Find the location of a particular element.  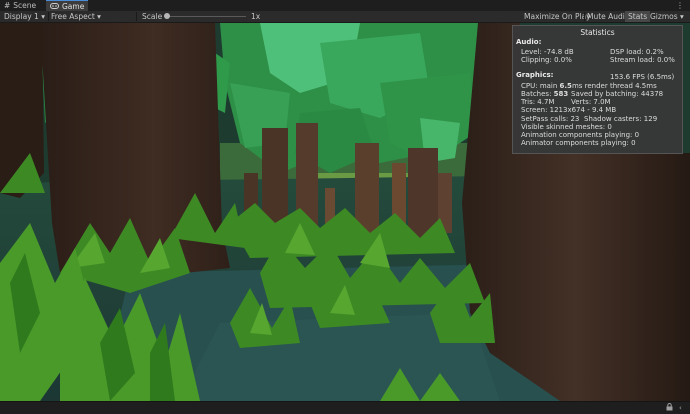

tris-readout: Tris: 4.7M is located at coordinates (538, 102).